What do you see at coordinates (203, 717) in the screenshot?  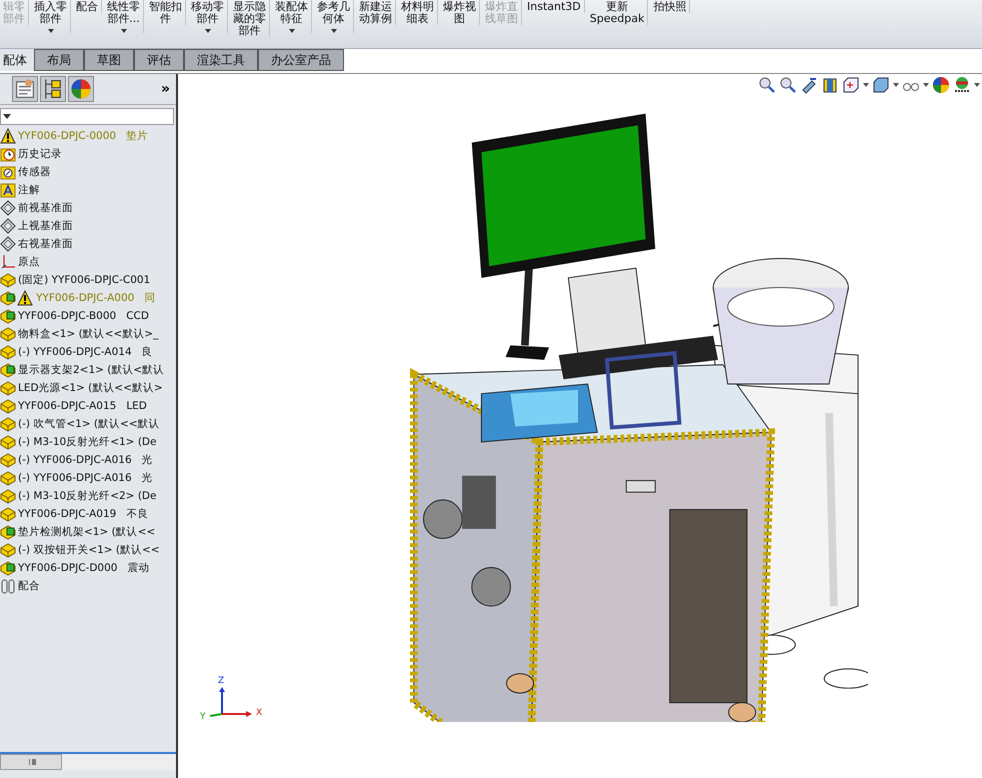 I see `y-axis-label: Y` at bounding box center [203, 717].